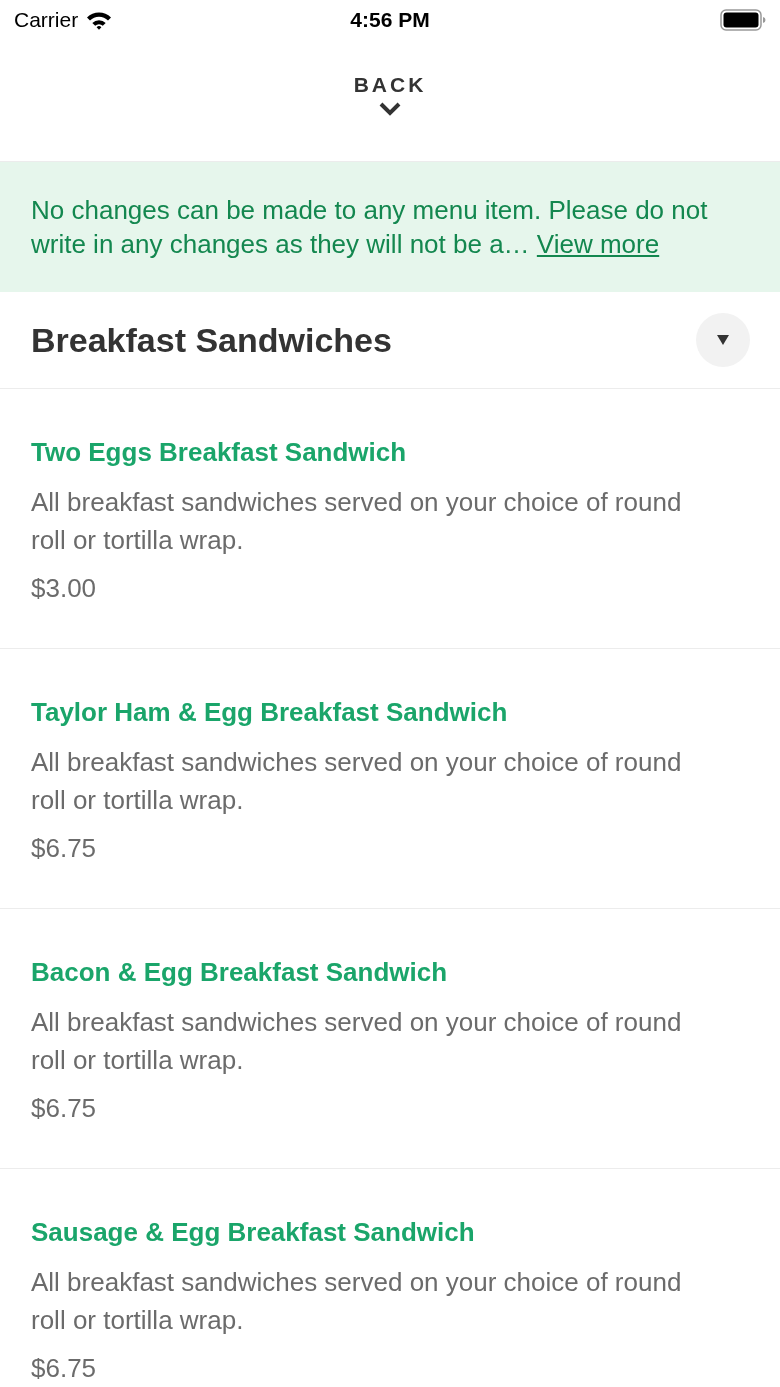 The image size is (780, 1387). I want to click on carrier-name: Carrier, so click(46, 20).